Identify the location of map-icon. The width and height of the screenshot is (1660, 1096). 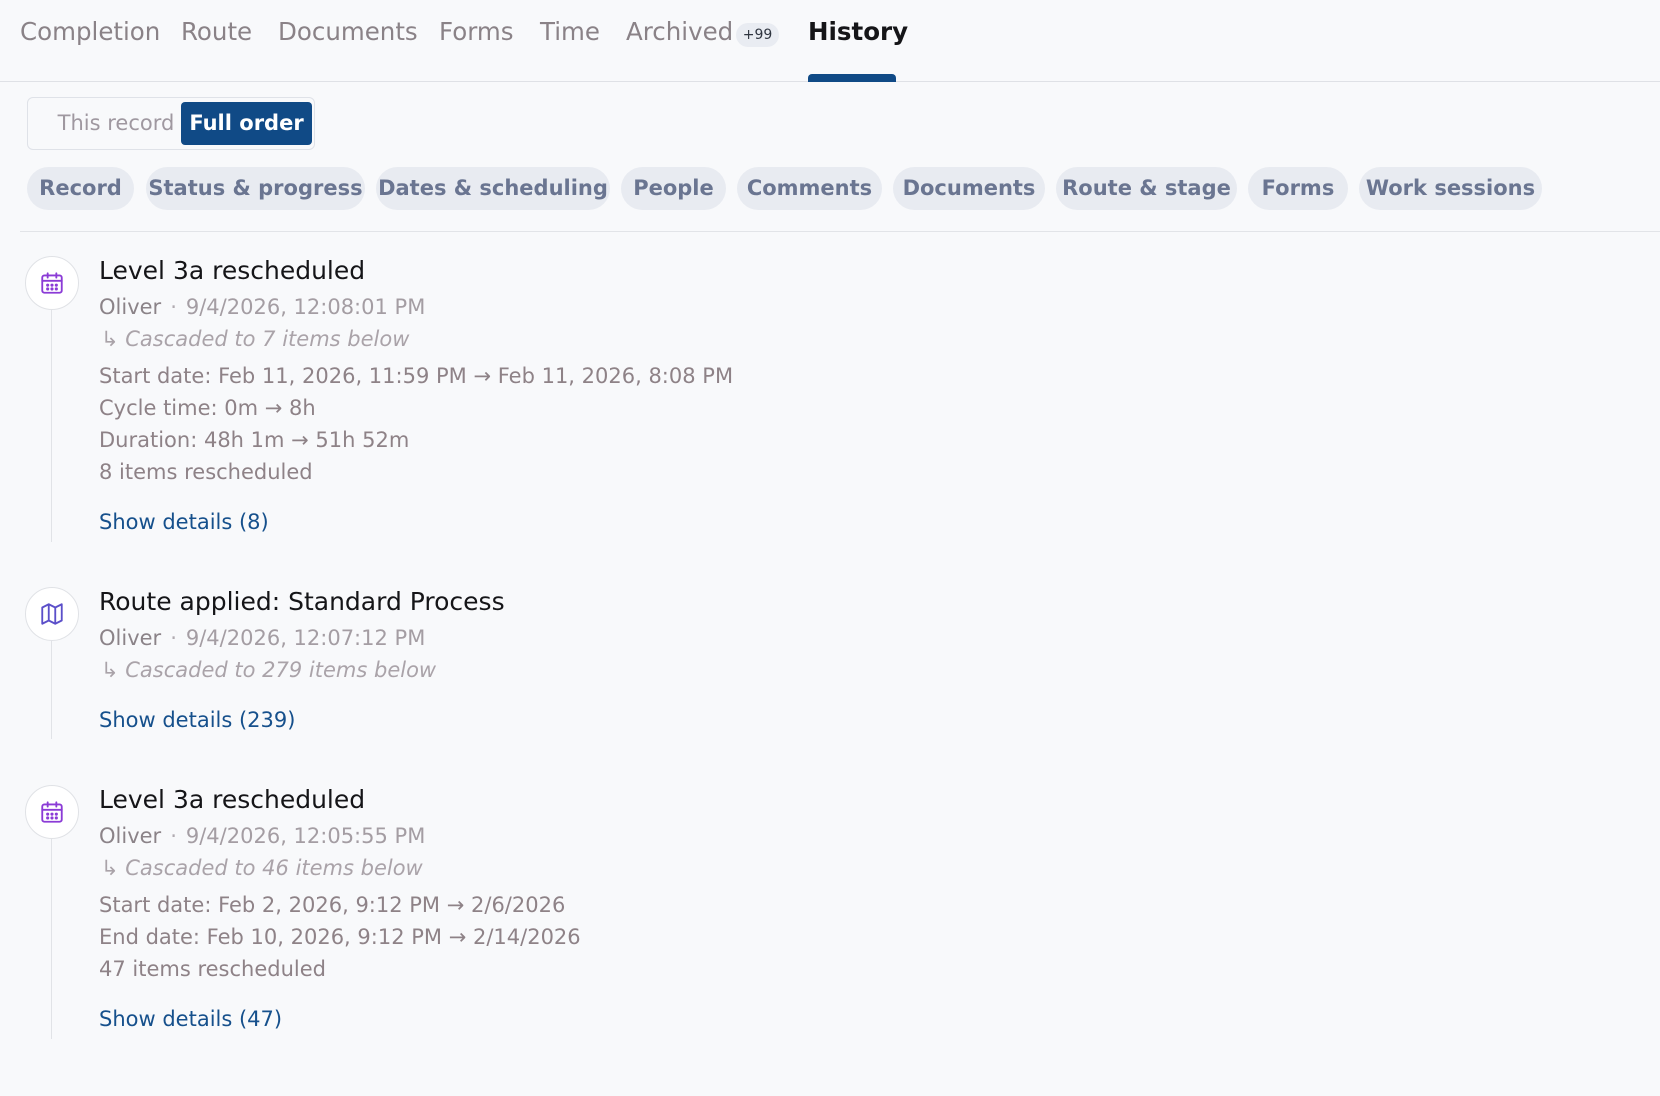
(52, 614).